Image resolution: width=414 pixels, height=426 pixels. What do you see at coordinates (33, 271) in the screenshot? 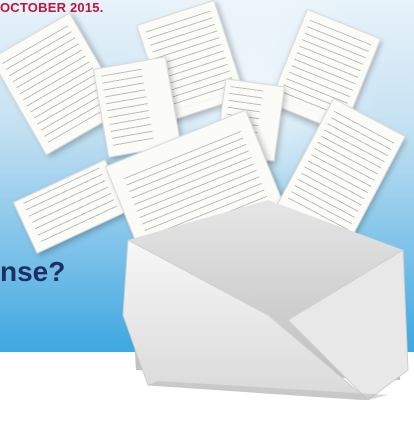
I see `headline-fragment: nse?` at bounding box center [33, 271].